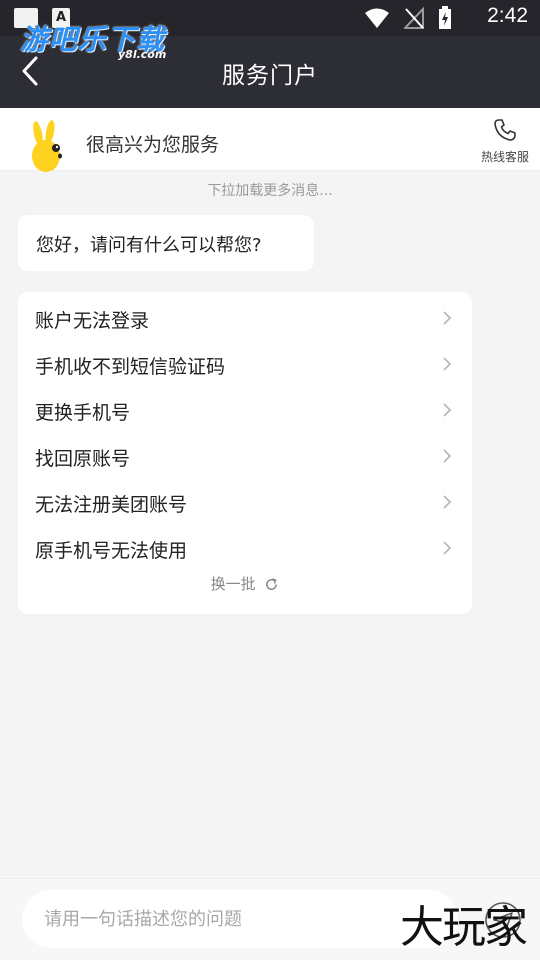 The width and height of the screenshot is (540, 960). What do you see at coordinates (92, 321) in the screenshot?
I see `faq-item-label: 账户无法登录` at bounding box center [92, 321].